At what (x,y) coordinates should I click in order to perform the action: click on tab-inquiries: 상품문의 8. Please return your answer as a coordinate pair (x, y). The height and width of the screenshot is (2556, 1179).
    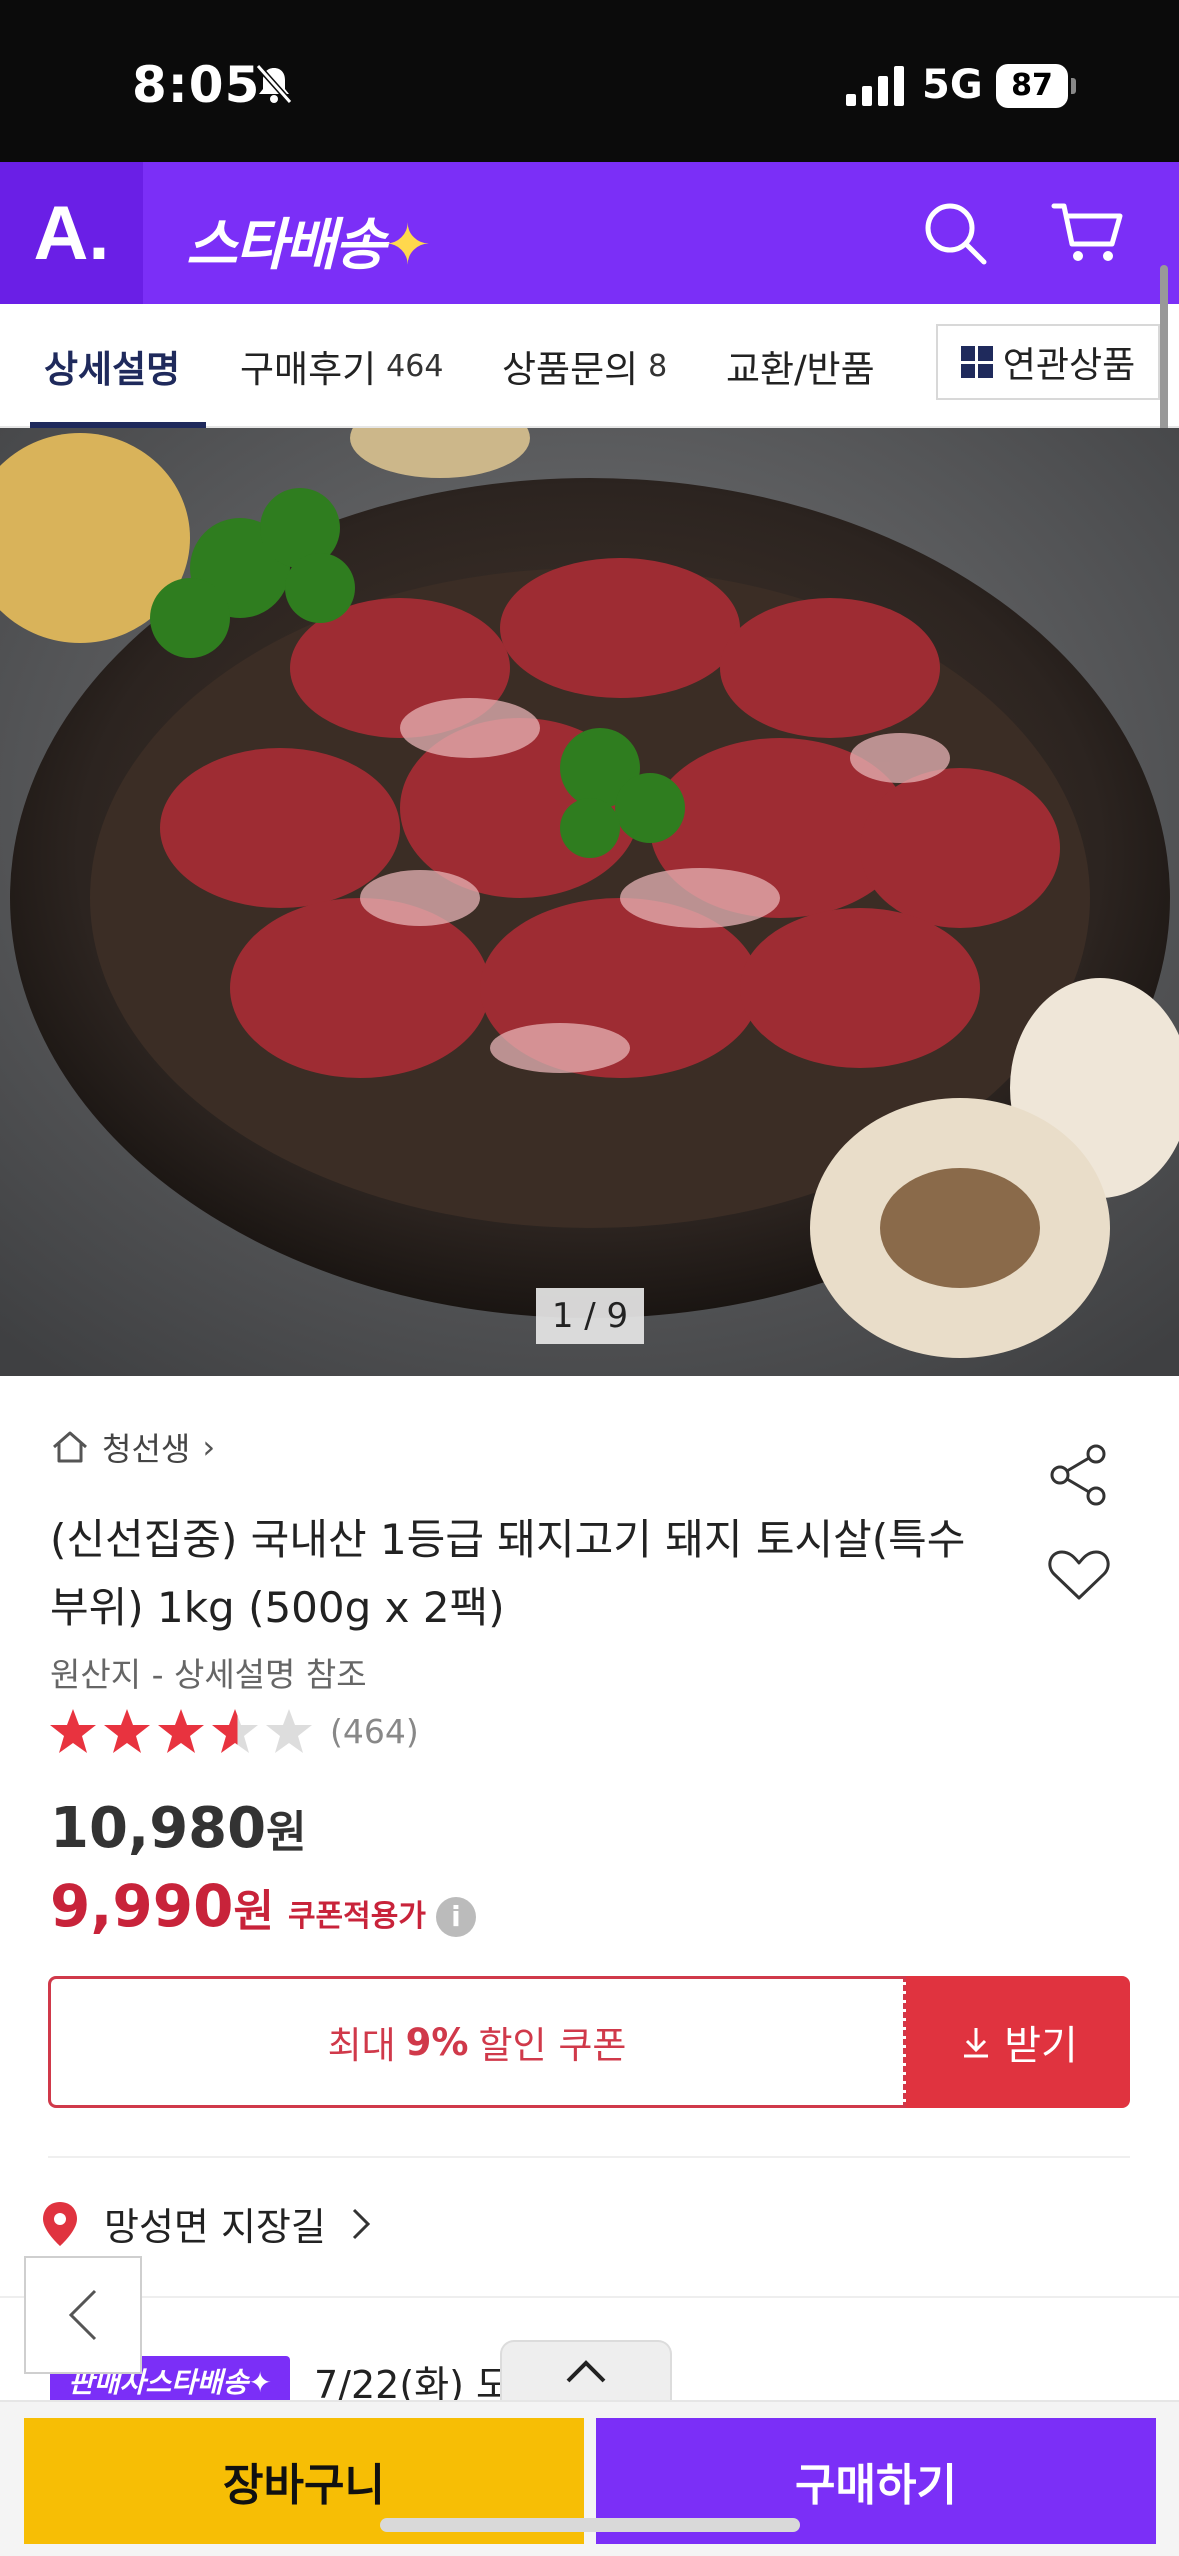
    Looking at the image, I should click on (584, 366).